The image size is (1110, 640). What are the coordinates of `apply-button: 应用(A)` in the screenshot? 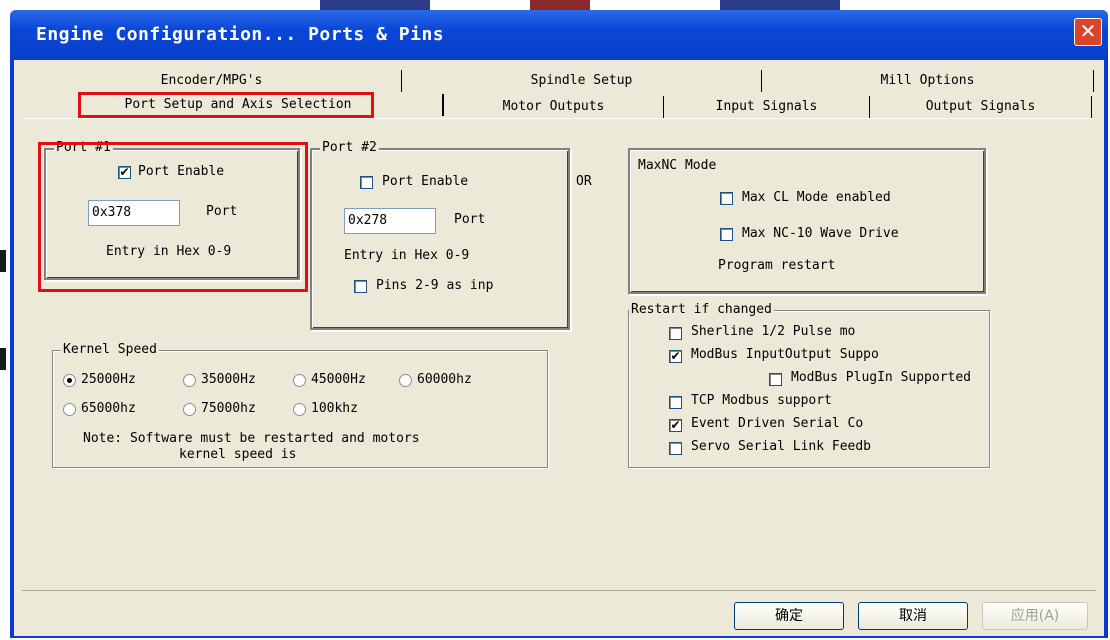 It's located at (1035, 616).